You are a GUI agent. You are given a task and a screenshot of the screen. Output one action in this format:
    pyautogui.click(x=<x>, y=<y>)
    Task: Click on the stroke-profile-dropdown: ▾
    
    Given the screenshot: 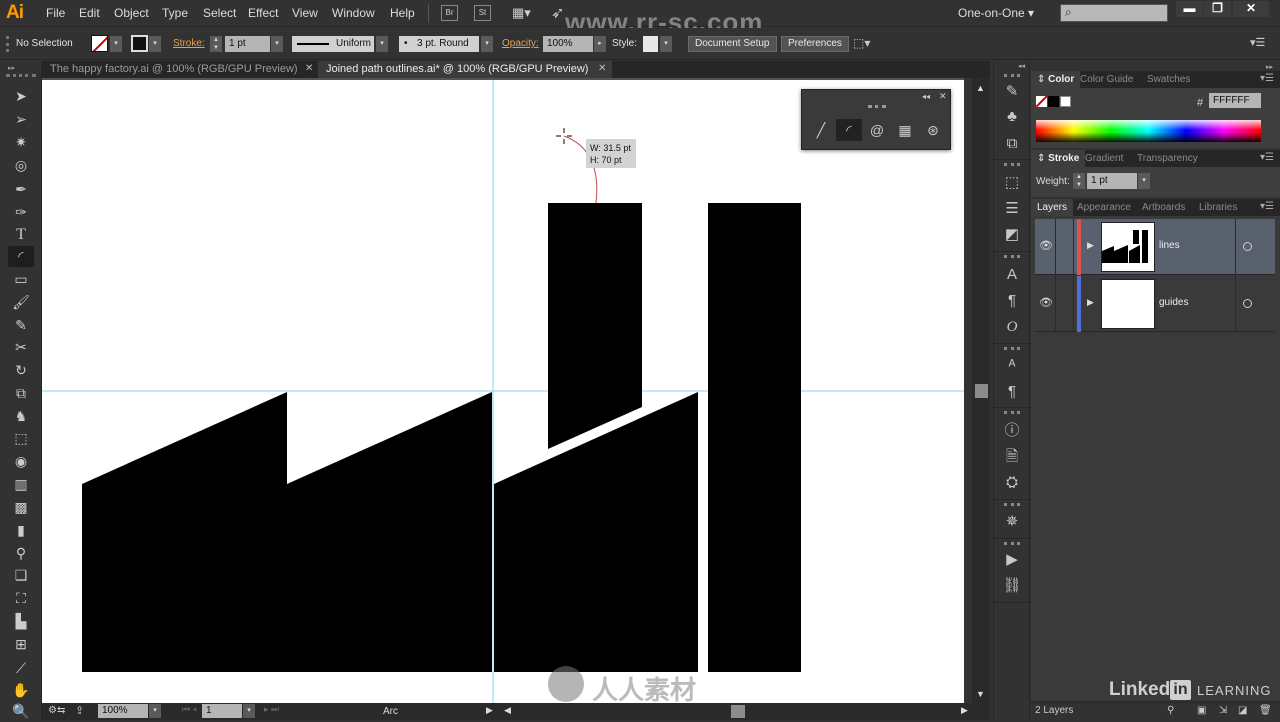 What is the action you would take?
    pyautogui.click(x=382, y=44)
    